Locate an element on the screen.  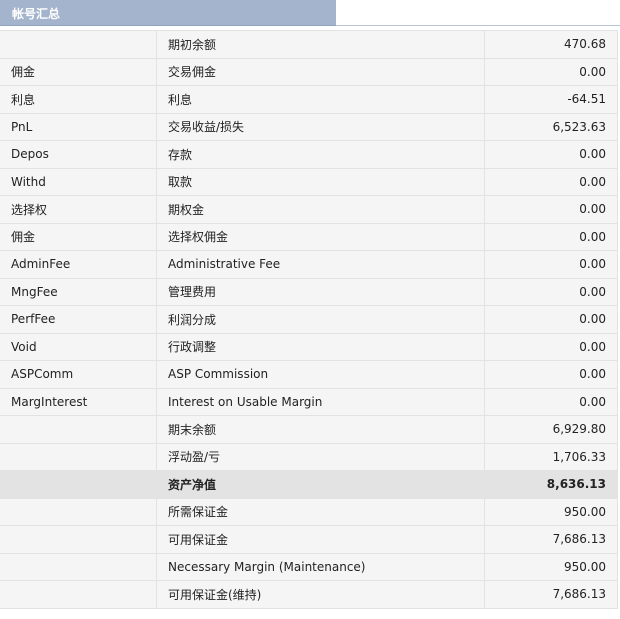
table-row: 可用保证金 7,686.13 is located at coordinates (309, 539).